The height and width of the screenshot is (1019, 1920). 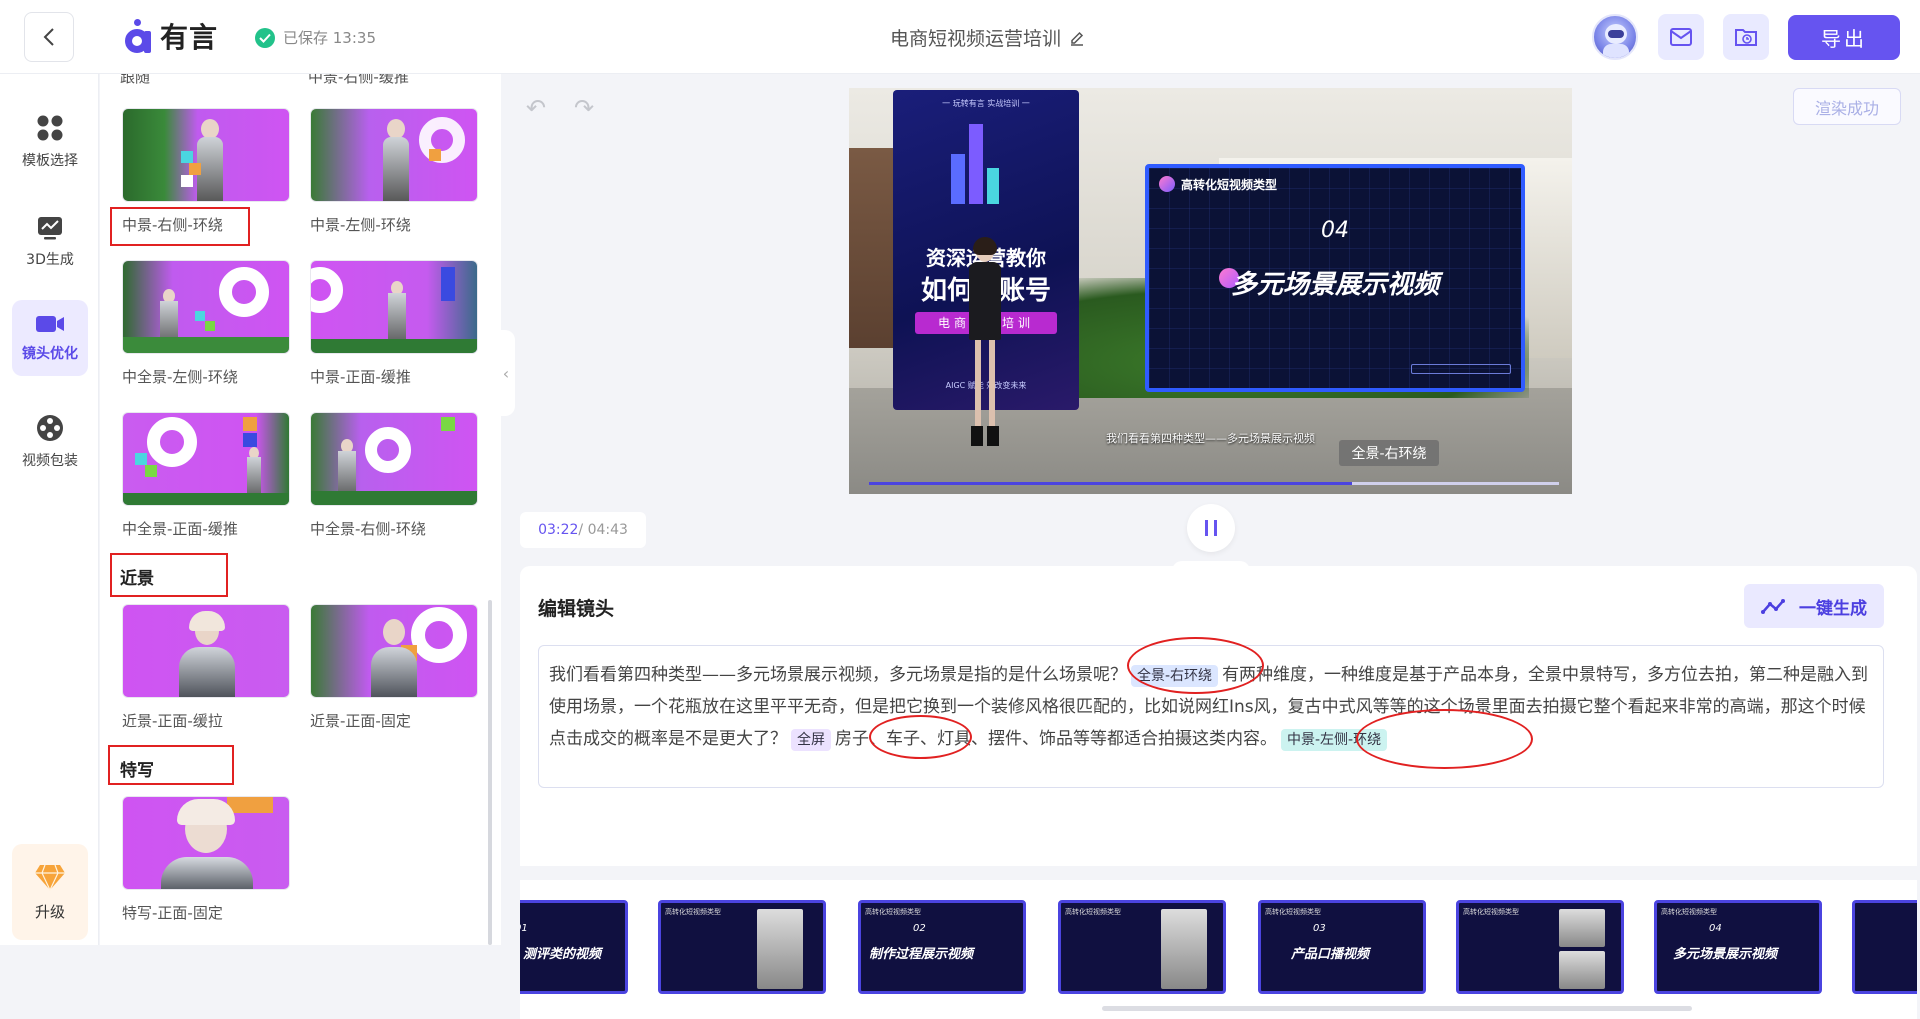 What do you see at coordinates (50, 892) in the screenshot?
I see `upgrade-button: 升级` at bounding box center [50, 892].